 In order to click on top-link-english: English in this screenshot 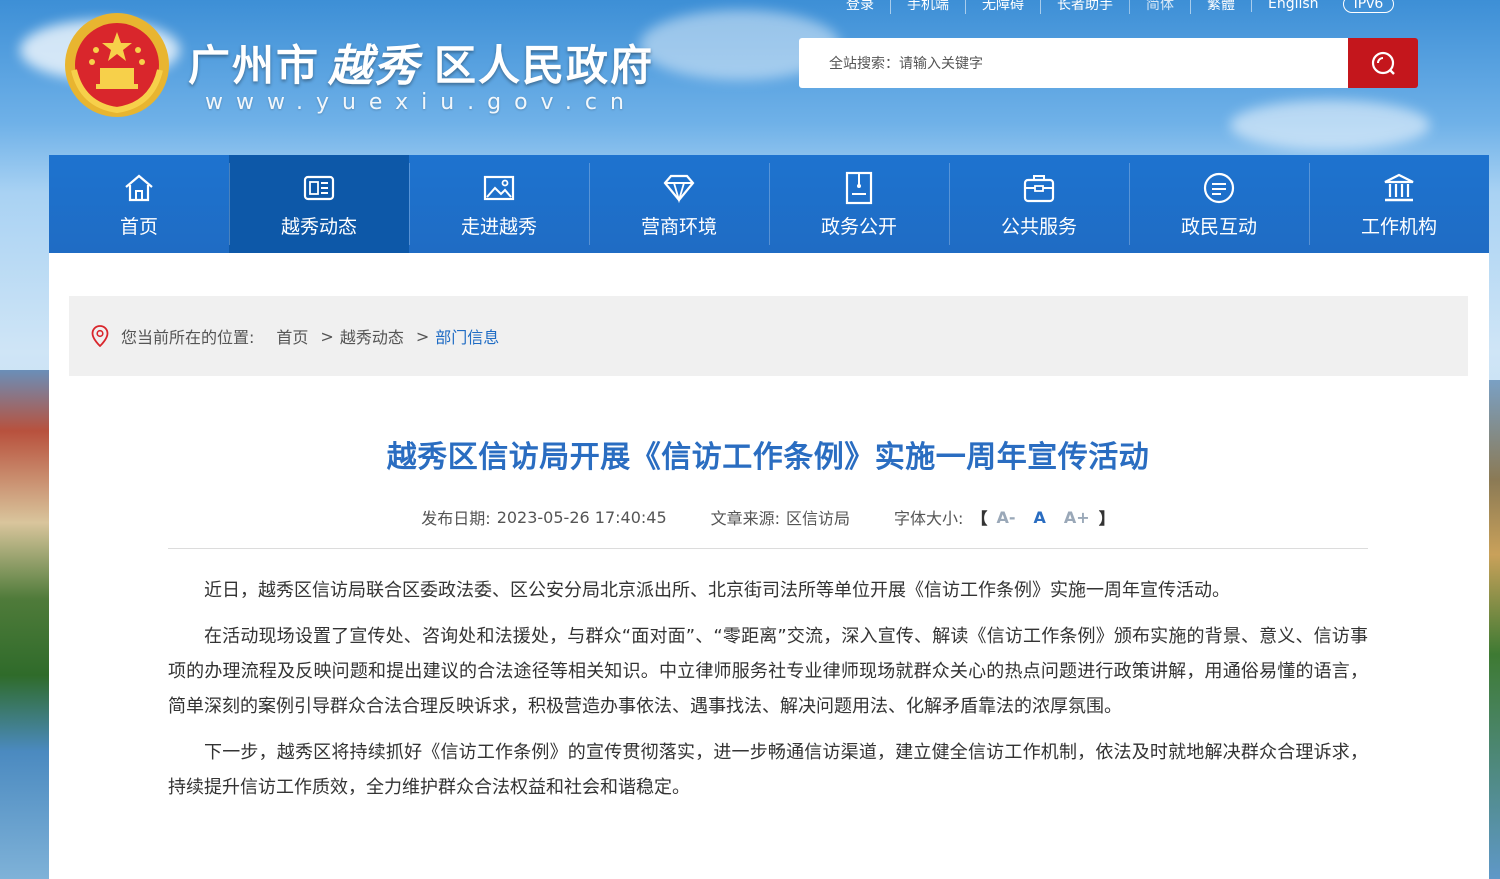, I will do `click(1293, 6)`.